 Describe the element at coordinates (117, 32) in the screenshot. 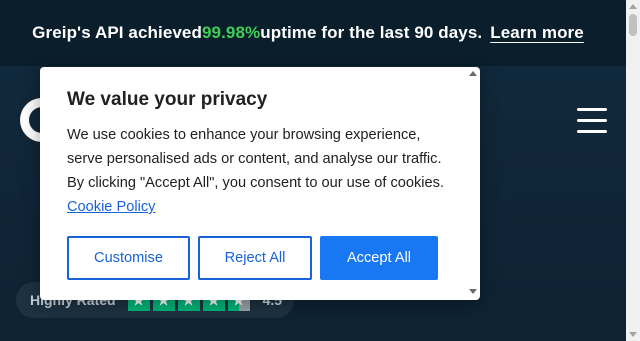

I see `announcement-prefix: Greip's API achieved` at that location.